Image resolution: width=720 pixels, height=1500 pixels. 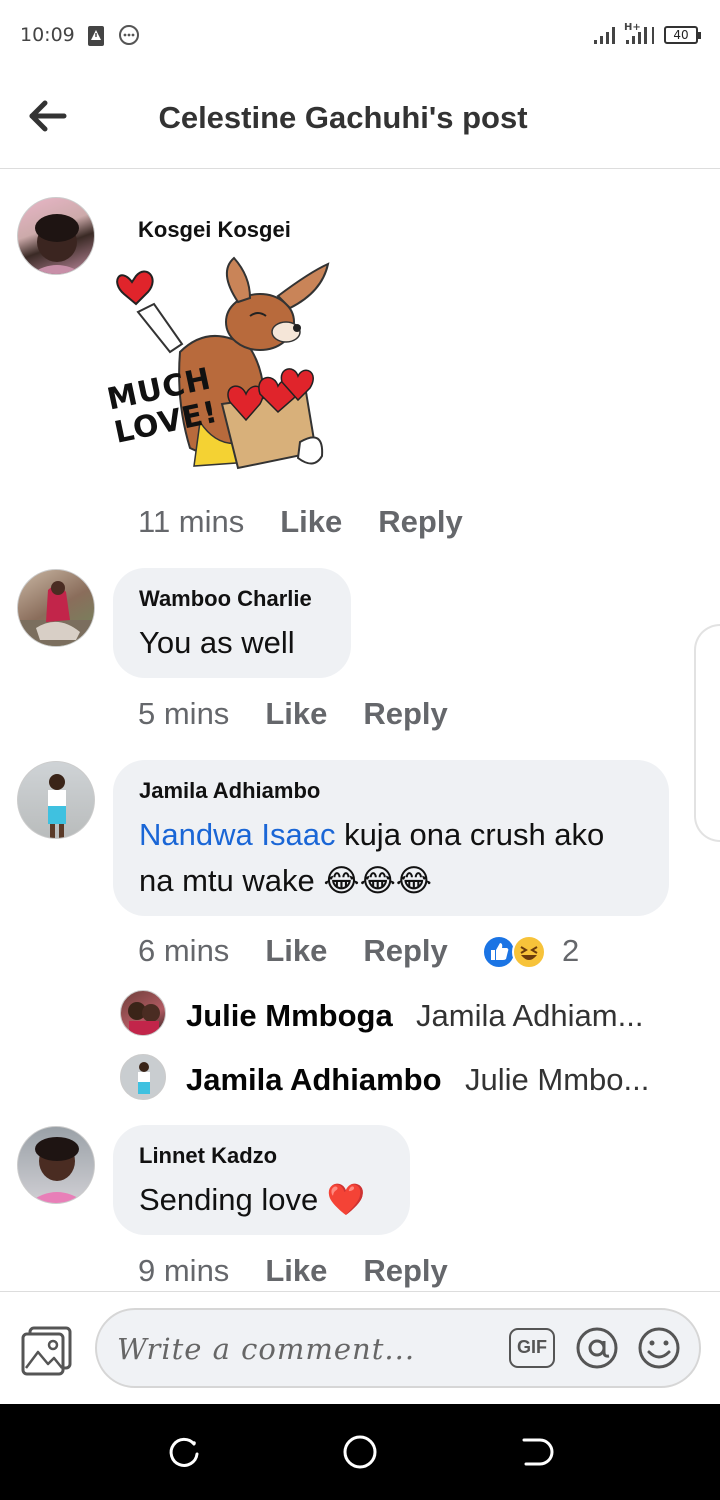 I want to click on mention-link: Nandwa Isaac, so click(x=237, y=834).